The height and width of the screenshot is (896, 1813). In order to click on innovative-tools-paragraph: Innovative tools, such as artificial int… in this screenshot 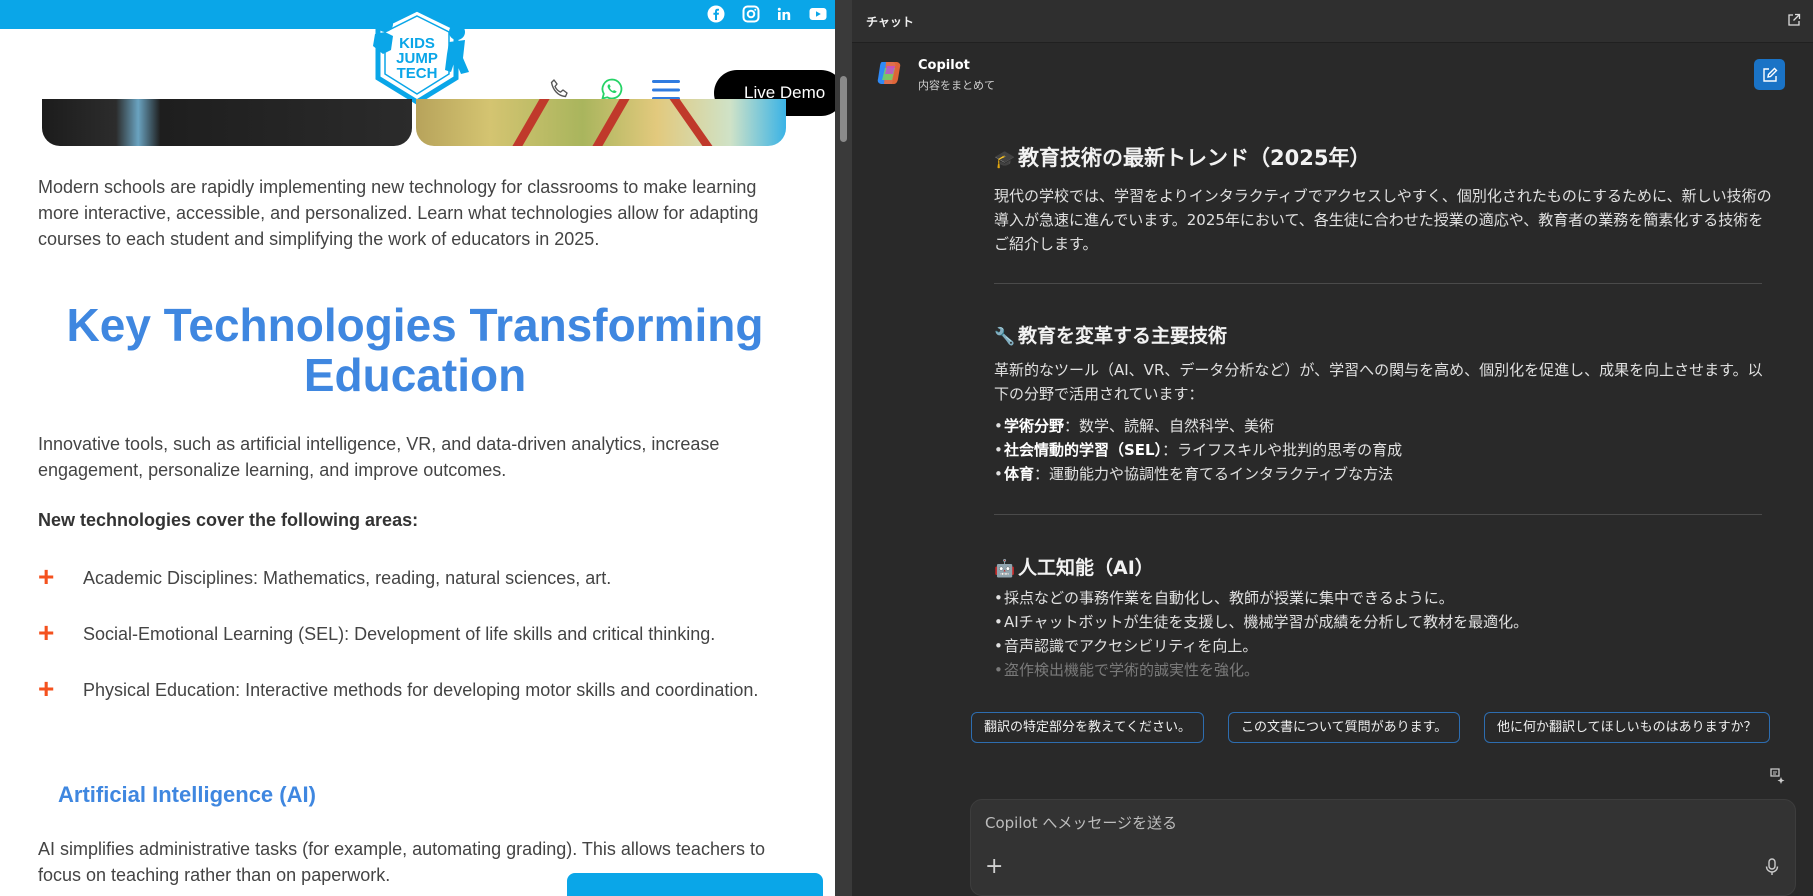, I will do `click(379, 457)`.